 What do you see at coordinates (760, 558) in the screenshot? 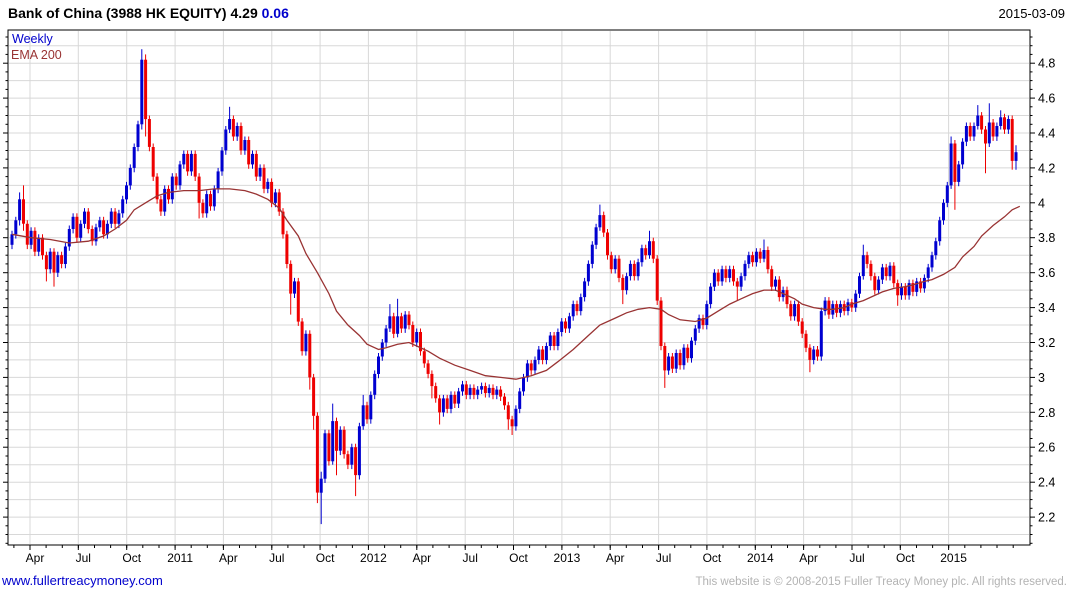
I see `svg-text: 2014` at bounding box center [760, 558].